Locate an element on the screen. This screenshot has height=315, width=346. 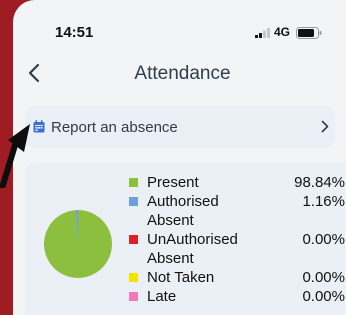
legend-swatch-late is located at coordinates (133, 296).